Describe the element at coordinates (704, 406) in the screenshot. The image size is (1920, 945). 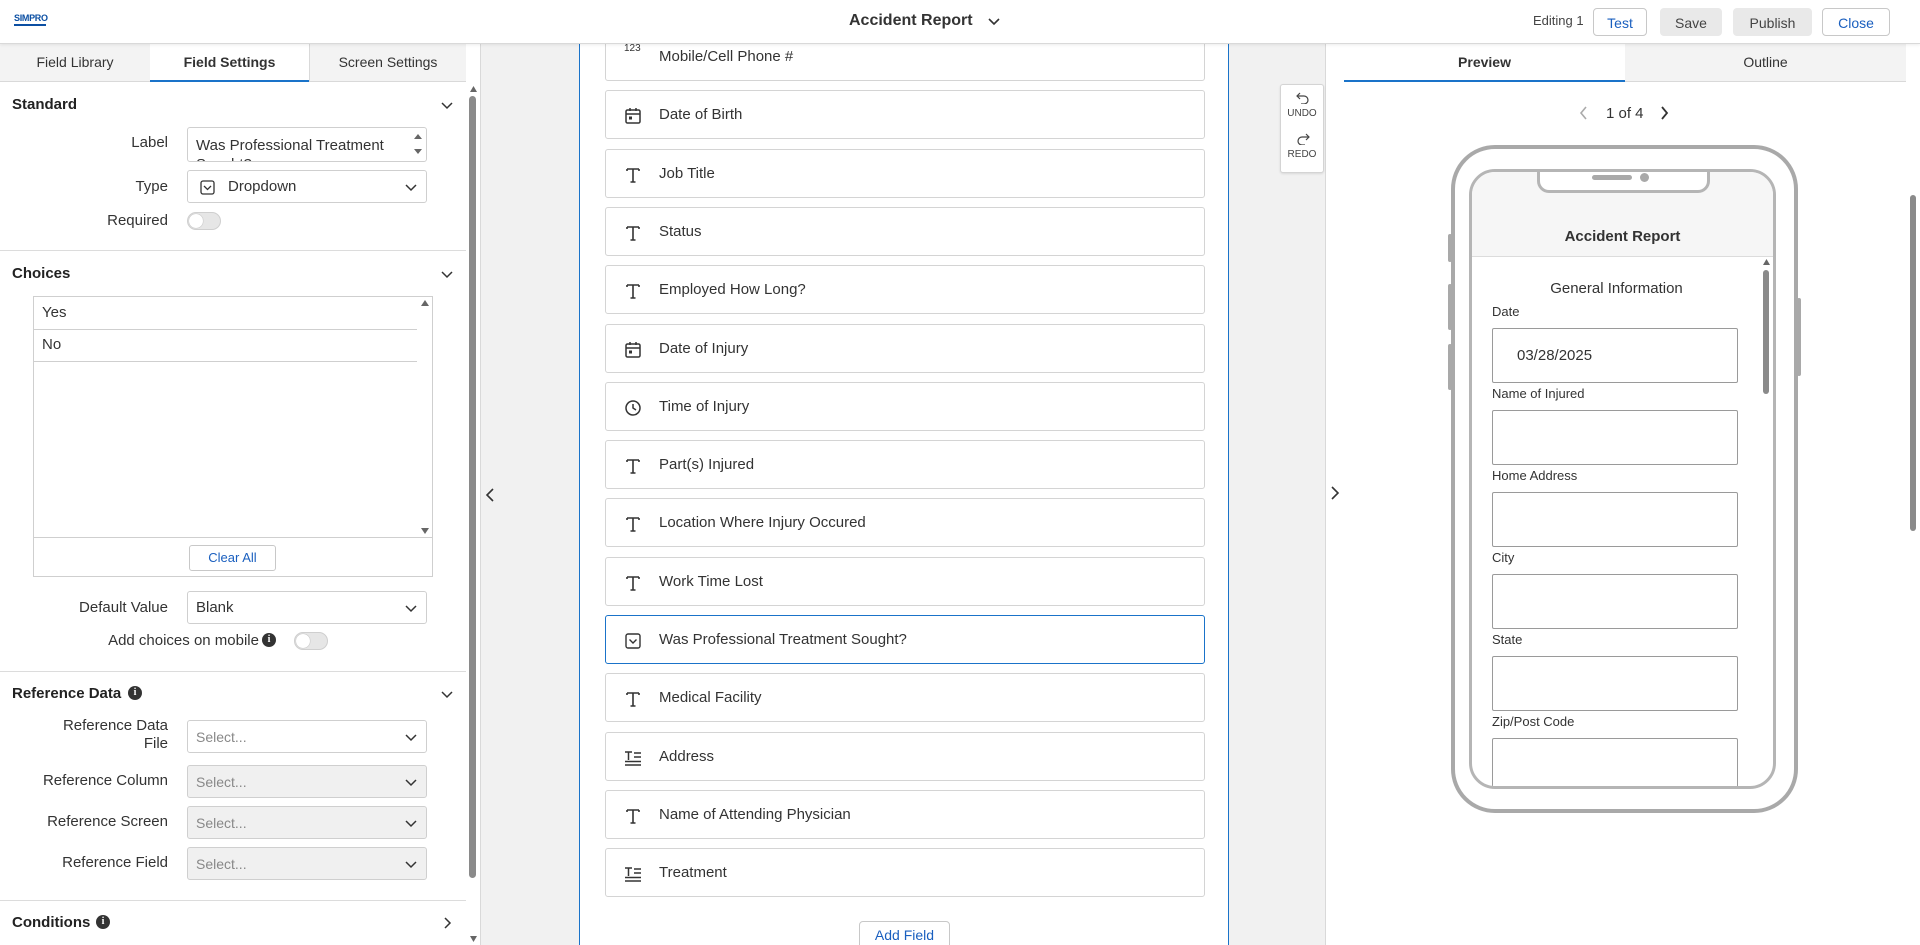
I see `field-row-label: Time of Injury` at that location.